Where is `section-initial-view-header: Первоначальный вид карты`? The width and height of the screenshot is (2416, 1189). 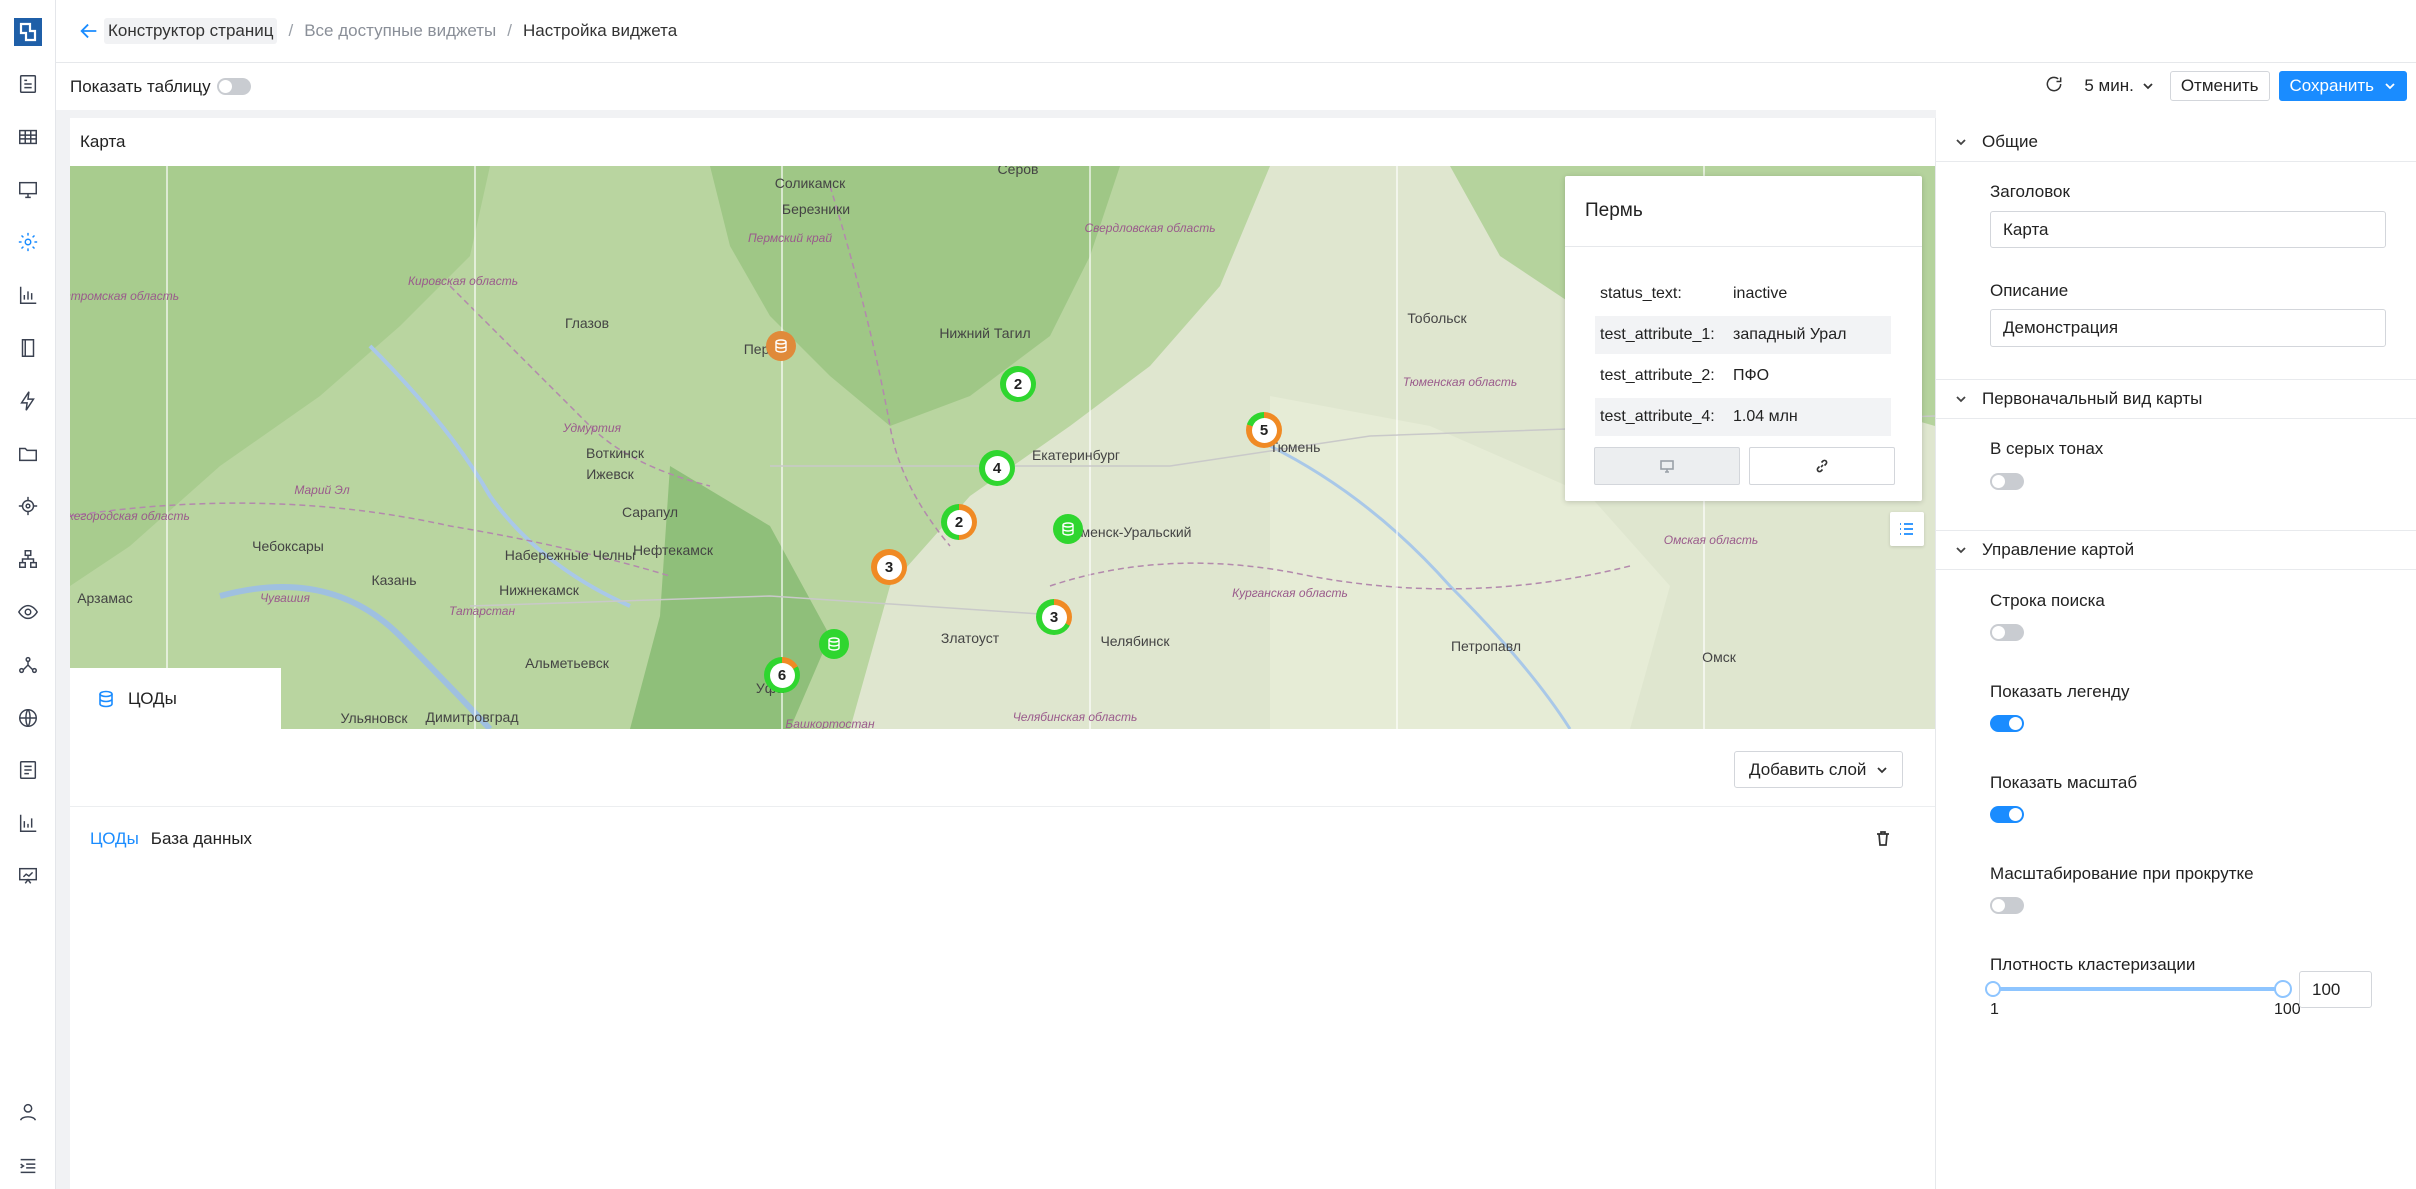
section-initial-view-header: Первоначальный вид карты is located at coordinates (2176, 399).